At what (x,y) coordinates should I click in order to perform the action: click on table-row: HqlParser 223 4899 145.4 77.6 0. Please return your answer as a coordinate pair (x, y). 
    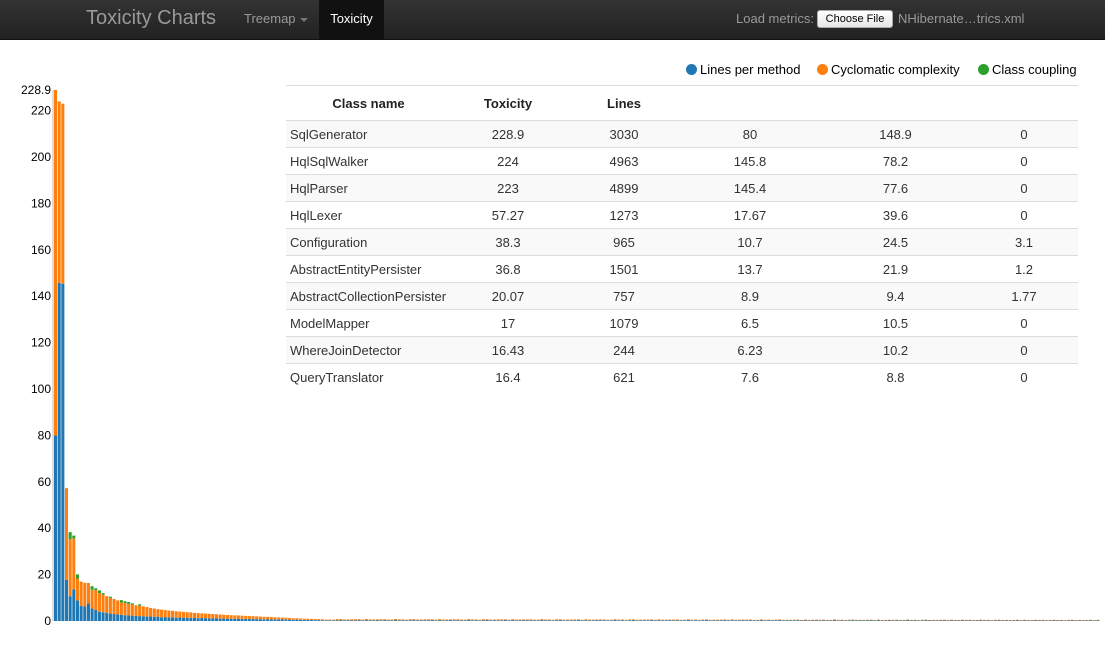
    Looking at the image, I should click on (682, 188).